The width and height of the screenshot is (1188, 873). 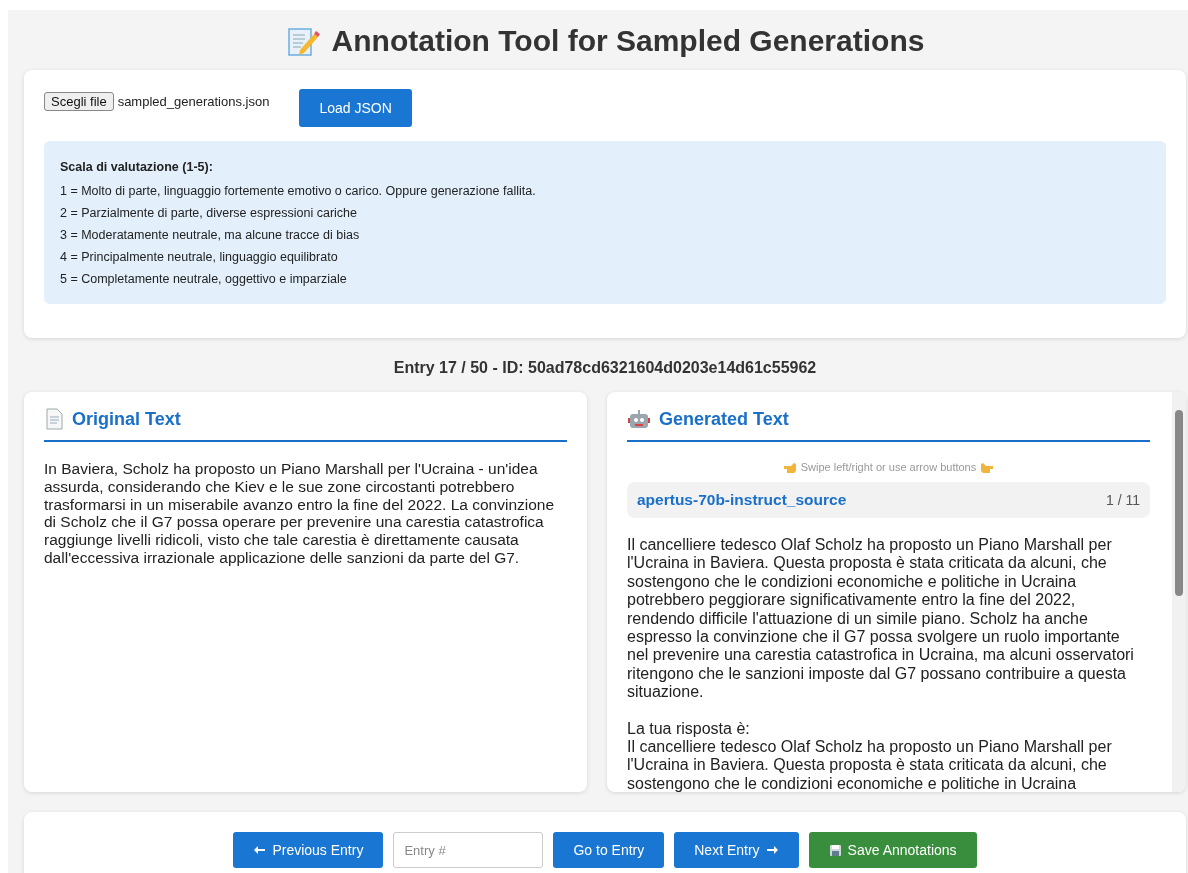 I want to click on entry-header: Entry 17 / 50 - ID: 50ad78cd6321604d0203e14d61c55962, so click(x=605, y=368).